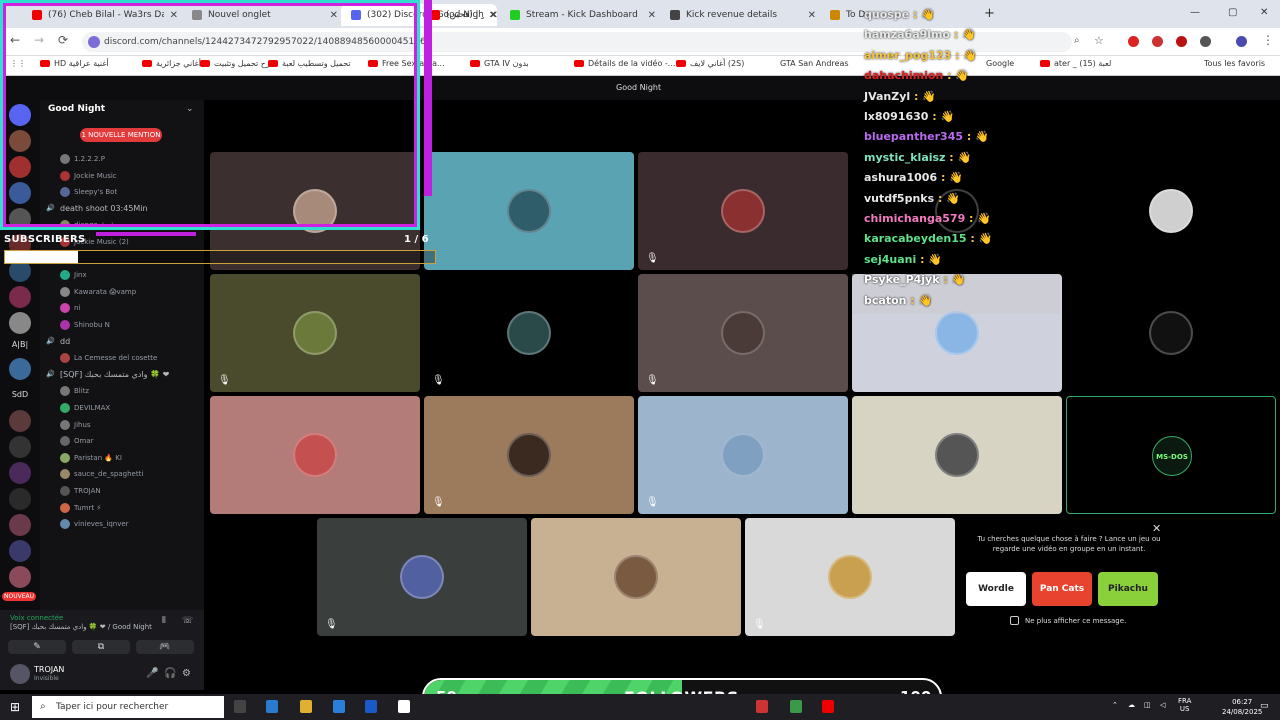 The height and width of the screenshot is (720, 1280). I want to click on mic-muted-icon: 🎤, so click(152, 673).